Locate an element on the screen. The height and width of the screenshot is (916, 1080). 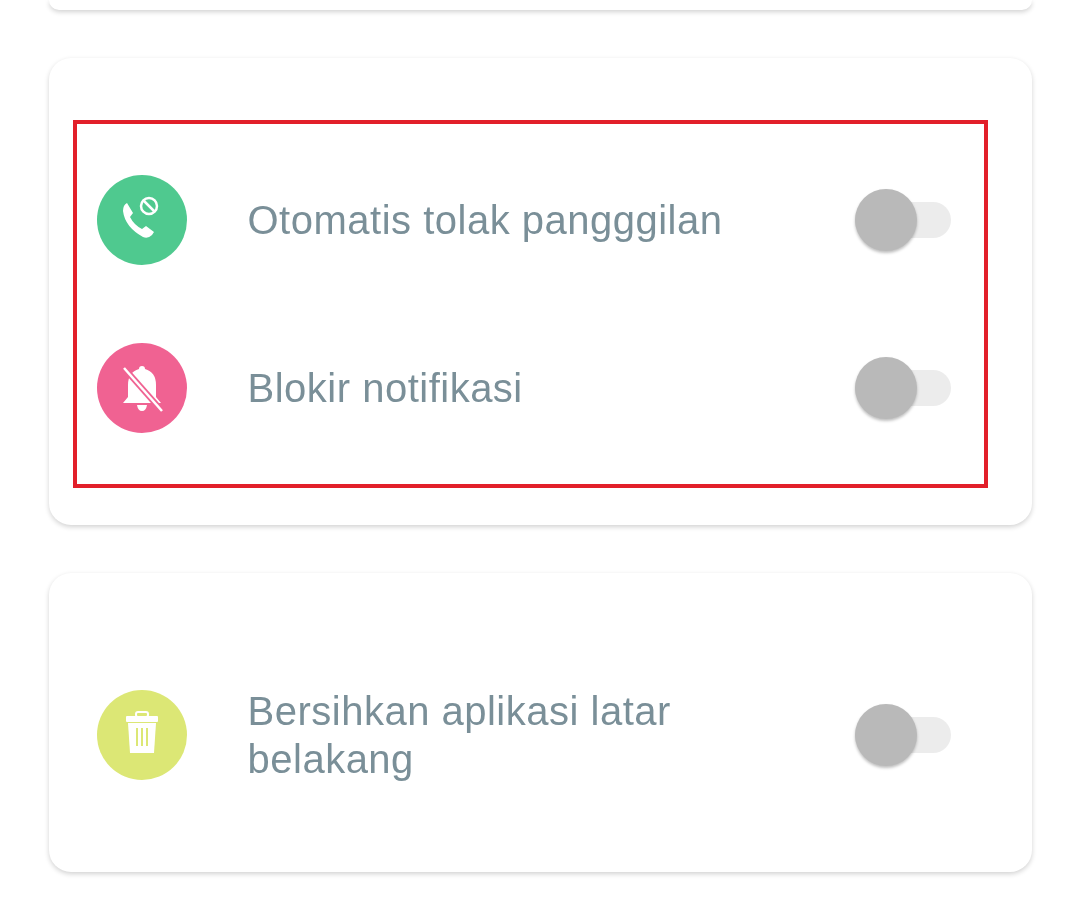
setting-label: Bersihkan aplikasi latar belakang is located at coordinates (459, 735).